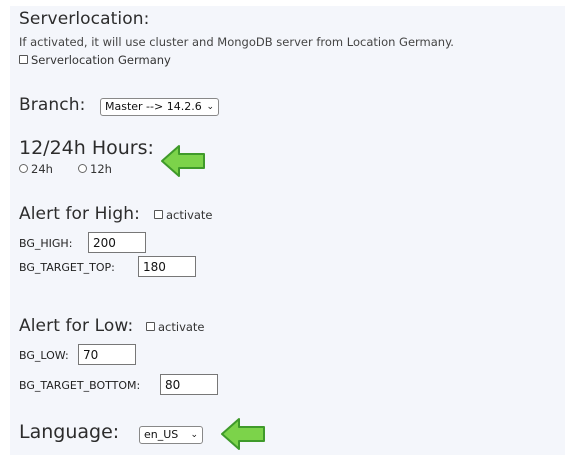 The width and height of the screenshot is (575, 455). I want to click on alert-low-activate-checkbox, so click(150, 326).